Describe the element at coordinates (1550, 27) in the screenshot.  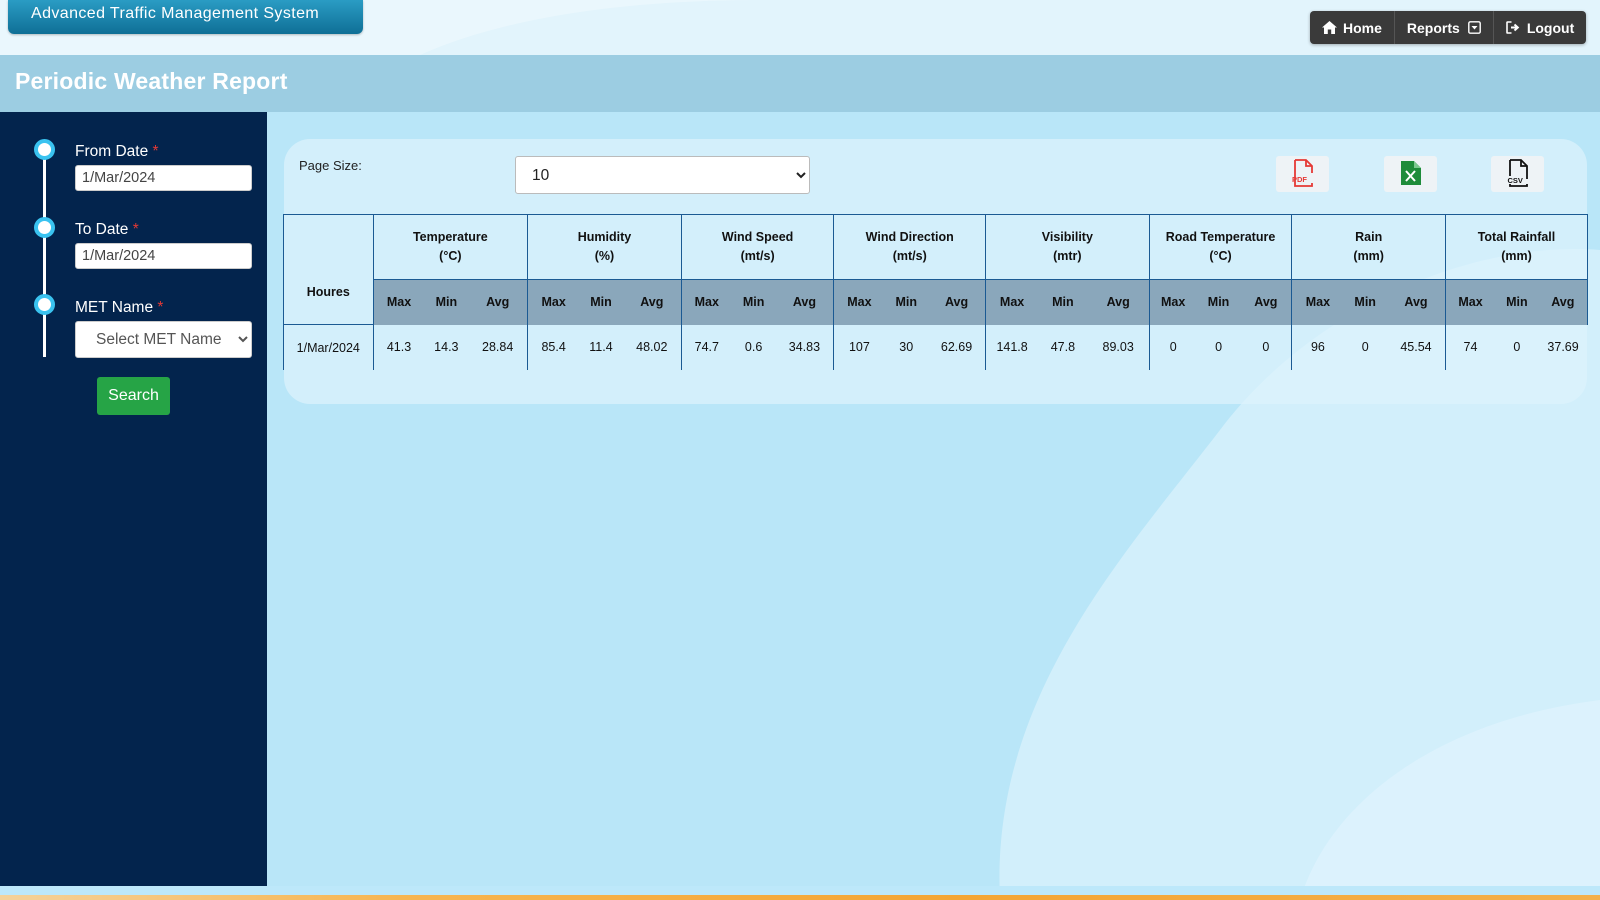
I see `nav-logout-label: Logout` at that location.